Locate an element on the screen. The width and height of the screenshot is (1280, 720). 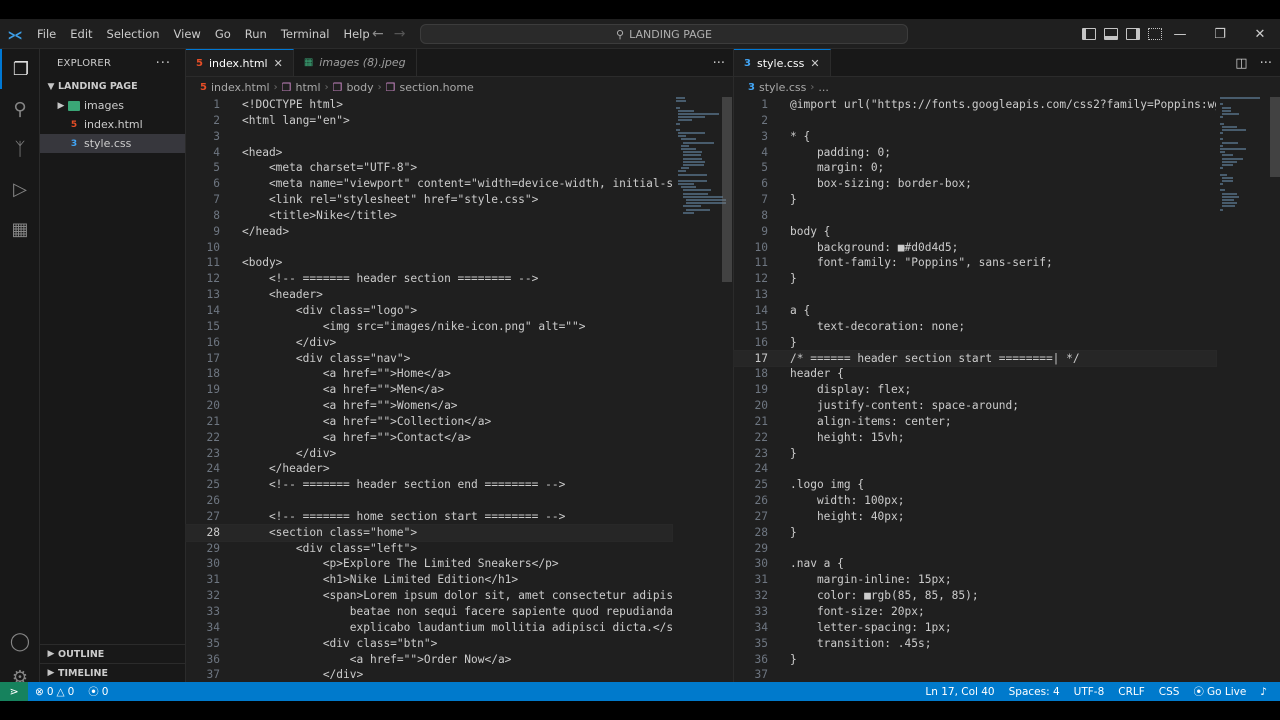
code-line: 26 width: 100px; is located at coordinates (975, 501).